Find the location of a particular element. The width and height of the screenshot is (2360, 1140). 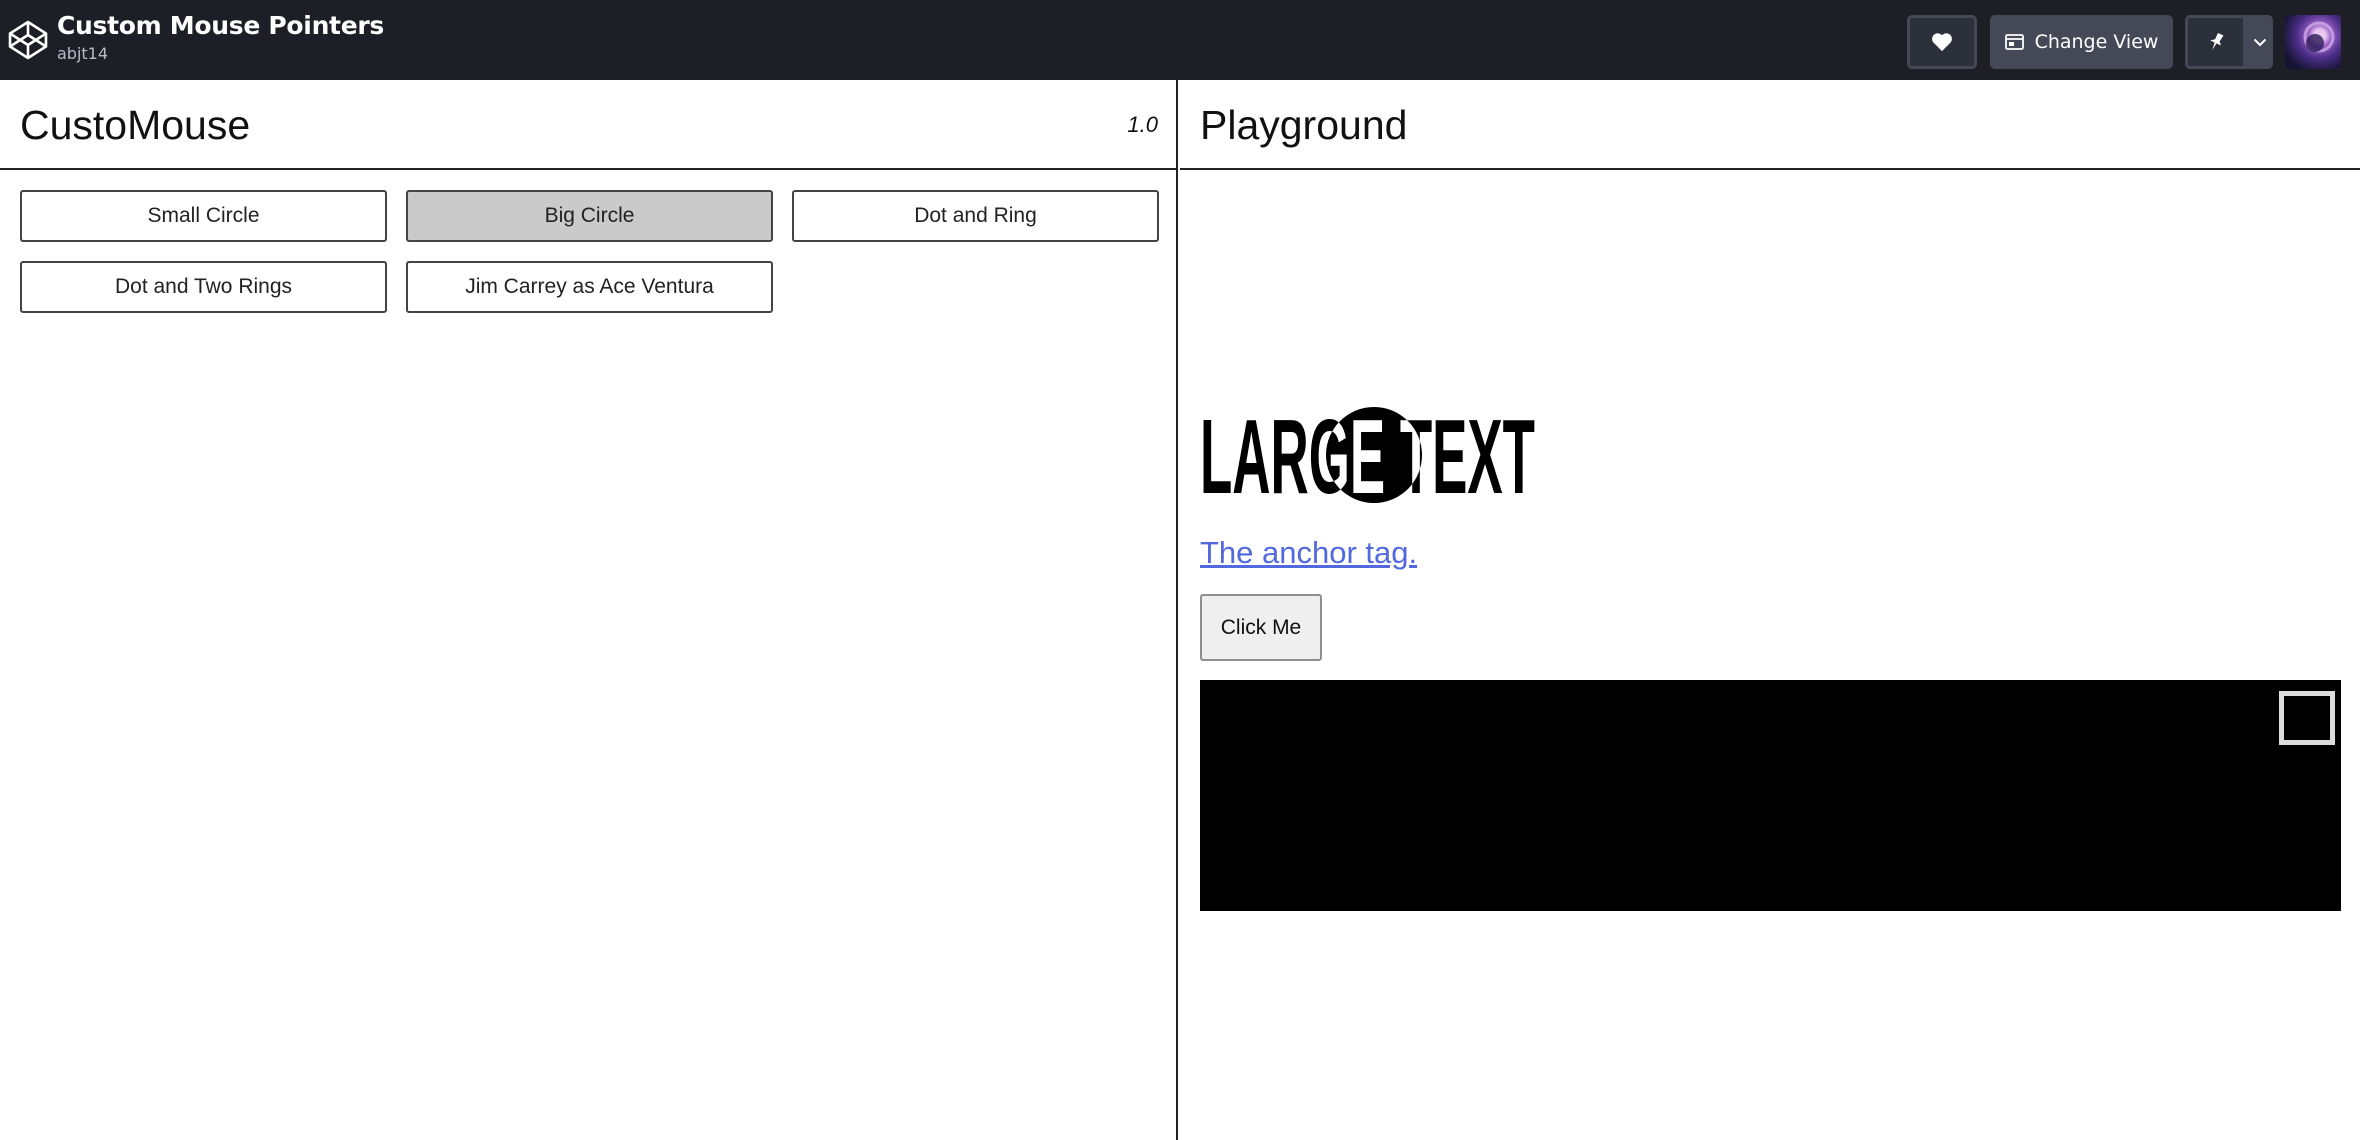

dot-and-two-rings-button: Dot and Two Rings is located at coordinates (203, 287).